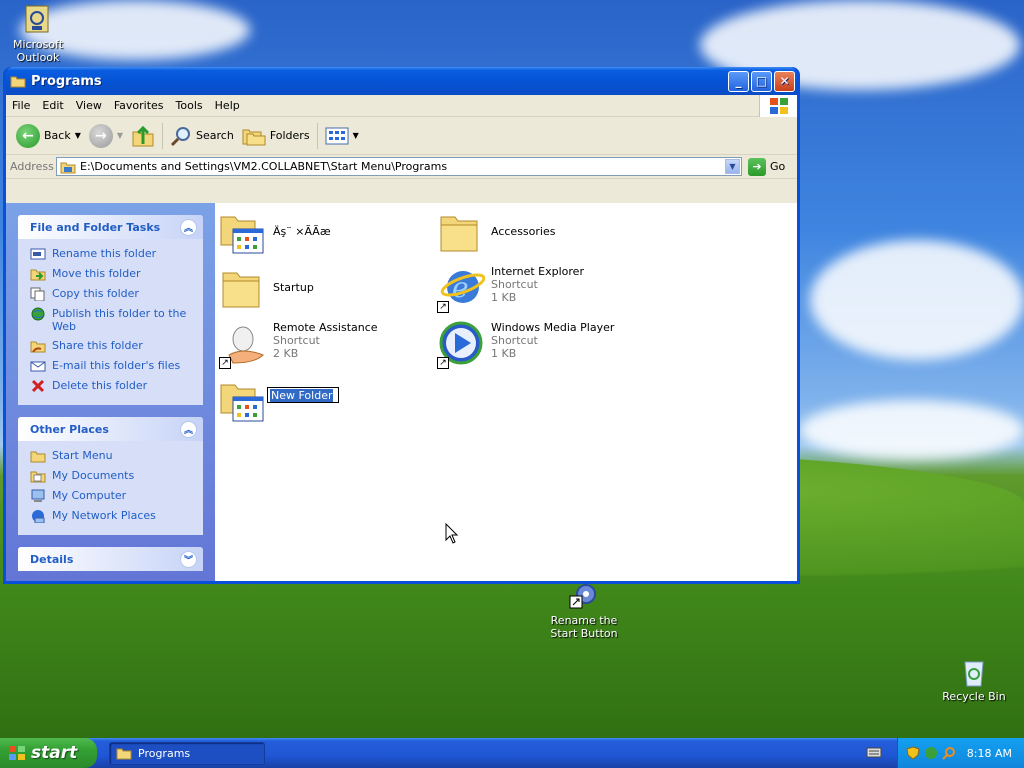 The height and width of the screenshot is (768, 1024). What do you see at coordinates (38, 347) in the screenshot?
I see `share-icon` at bounding box center [38, 347].